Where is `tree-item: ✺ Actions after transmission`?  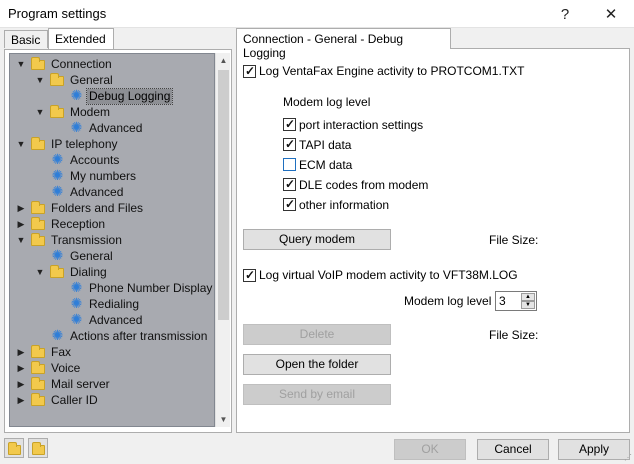 tree-item: ✺ Actions after transmission is located at coordinates (112, 335).